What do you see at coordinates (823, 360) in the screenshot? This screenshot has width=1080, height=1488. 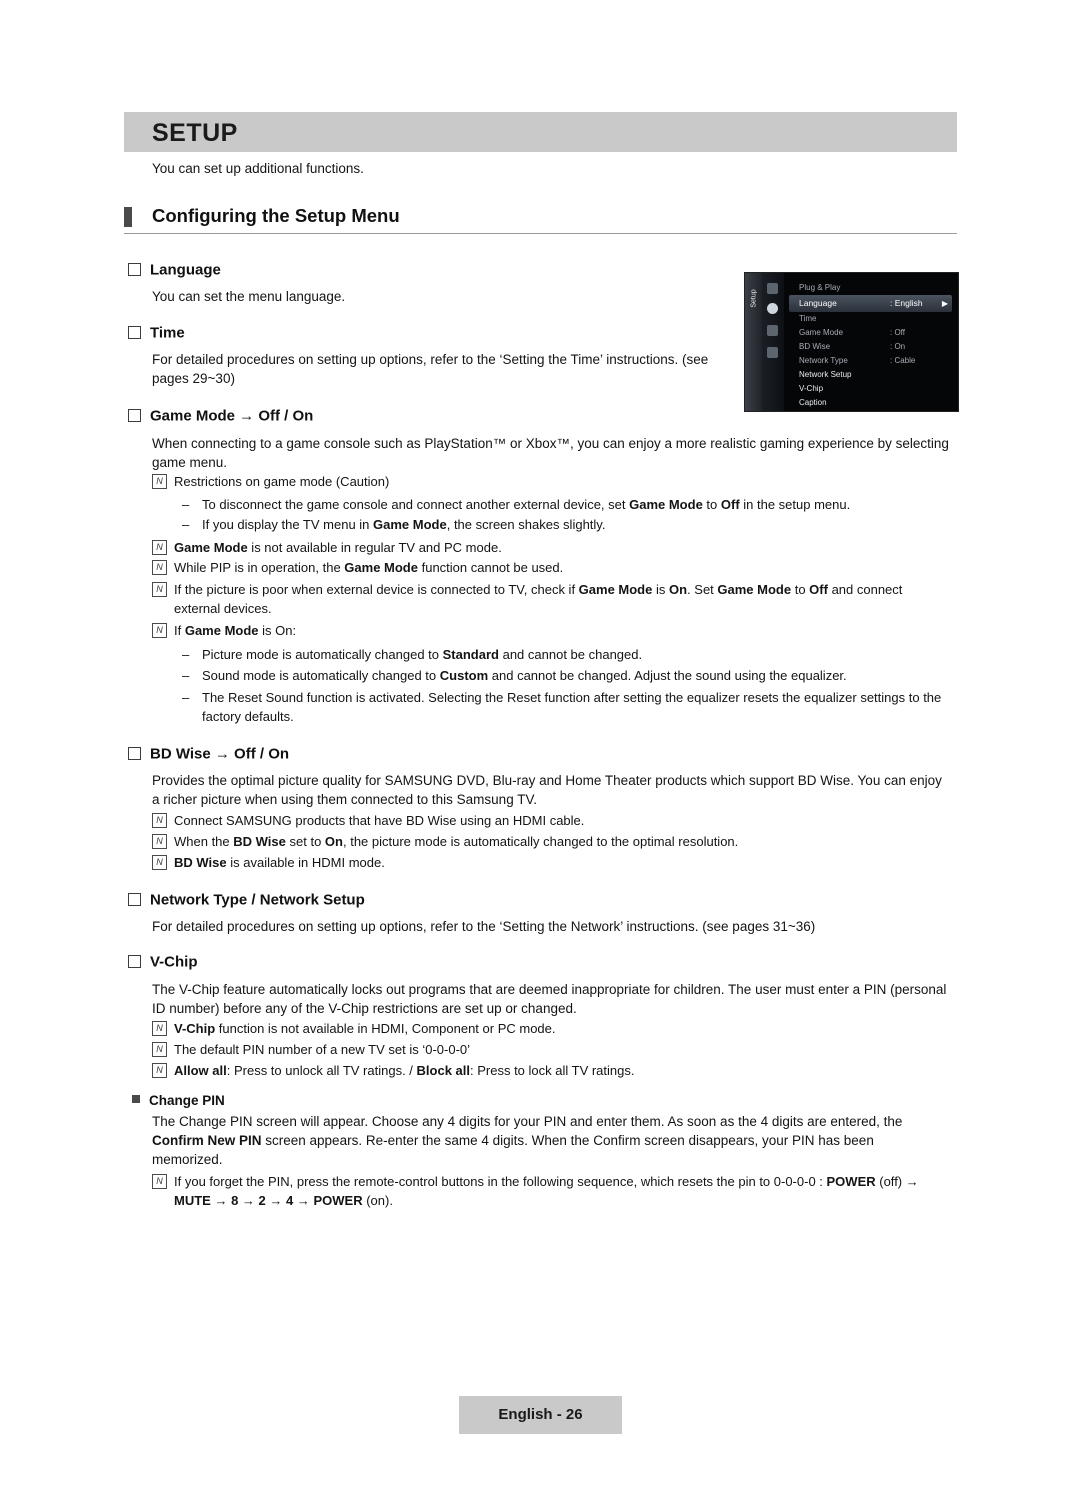 I see `osd-row-label: Network Type` at bounding box center [823, 360].